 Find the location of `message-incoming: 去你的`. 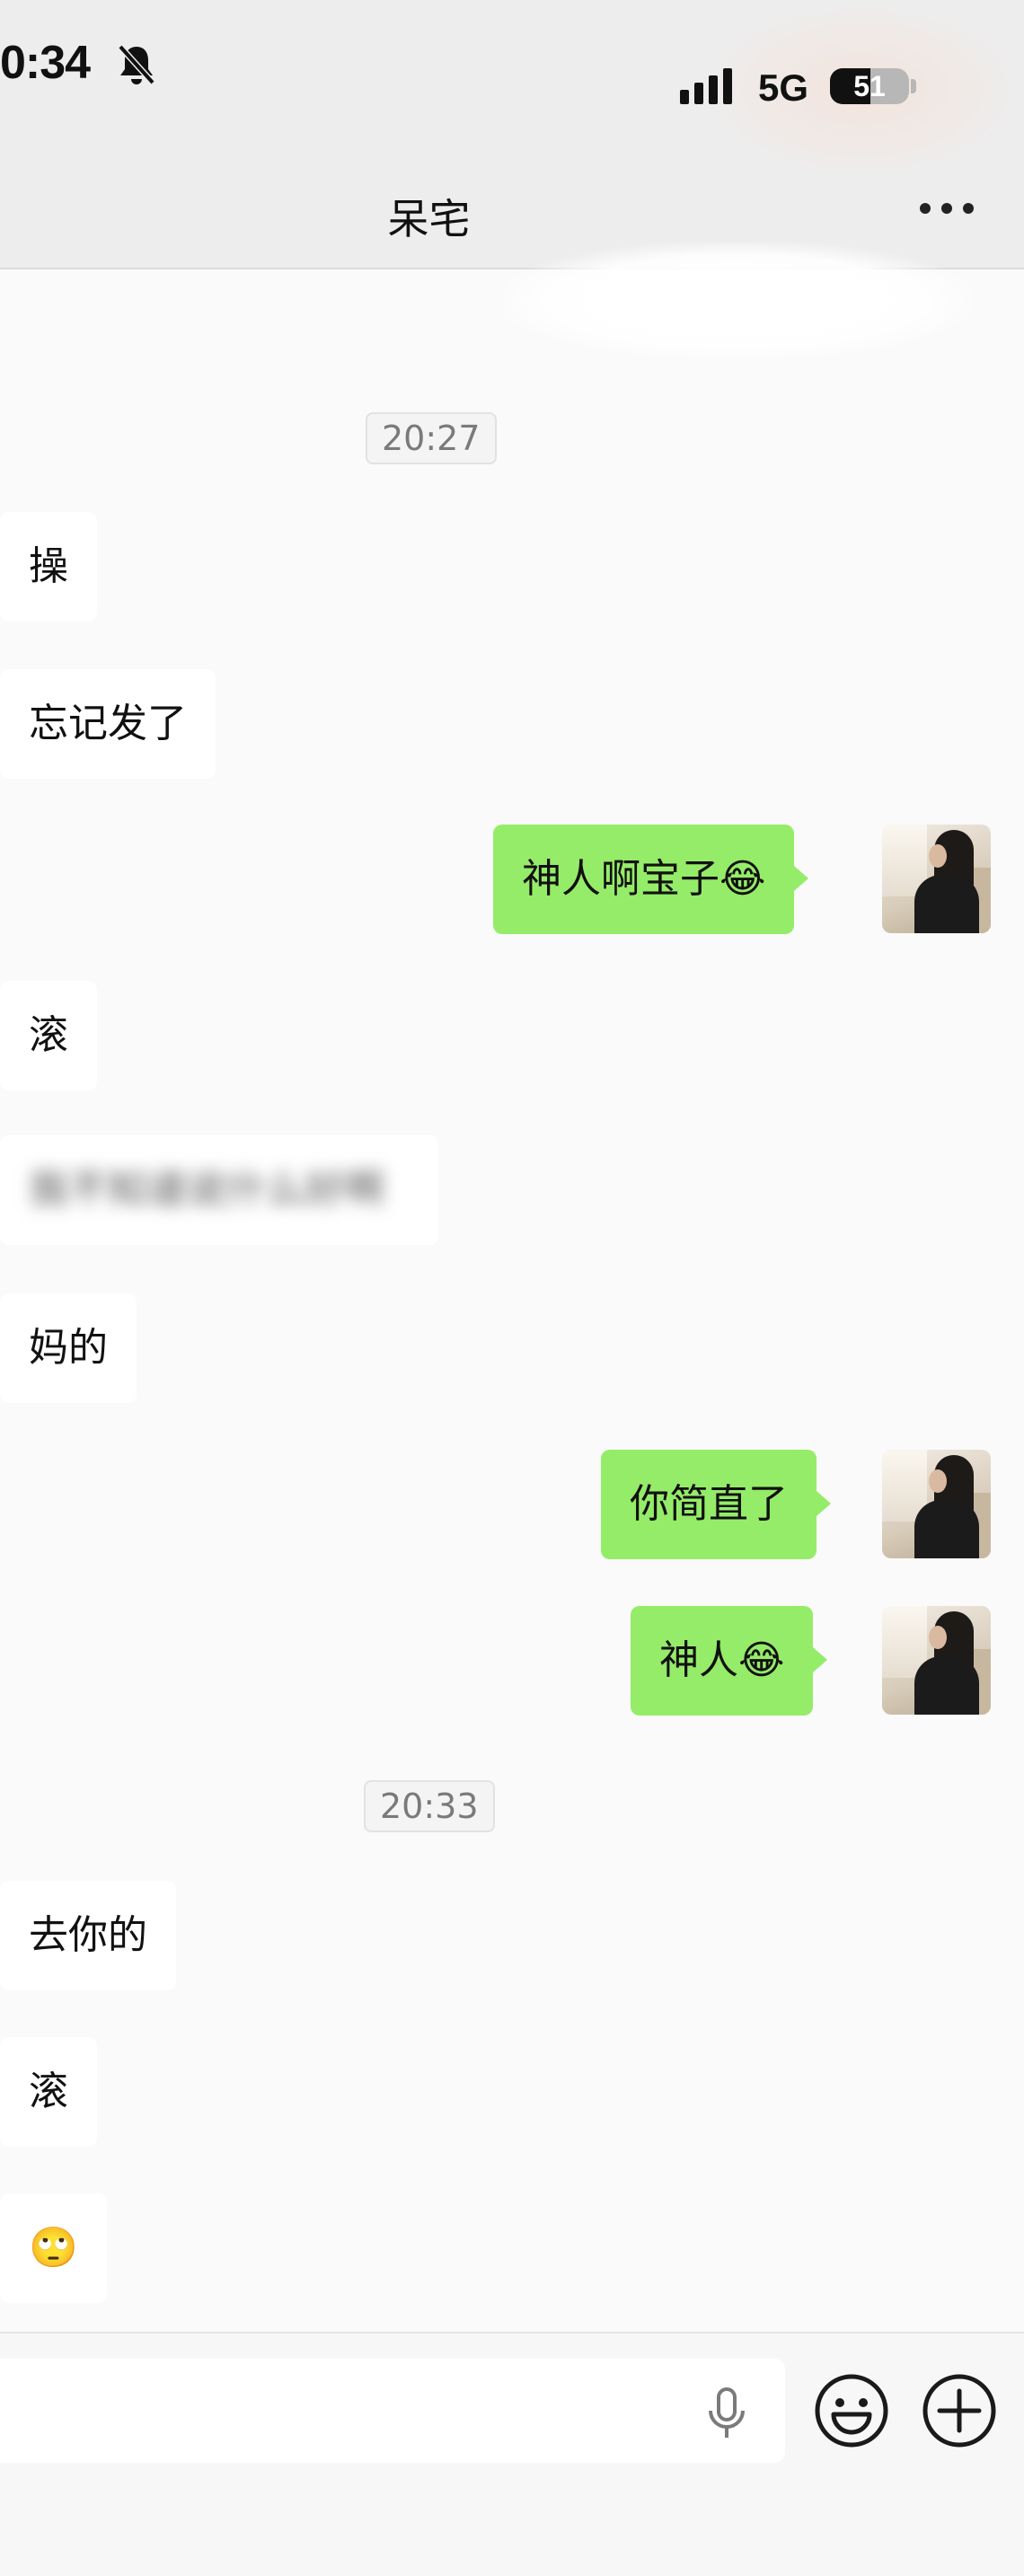

message-incoming: 去你的 is located at coordinates (88, 1935).